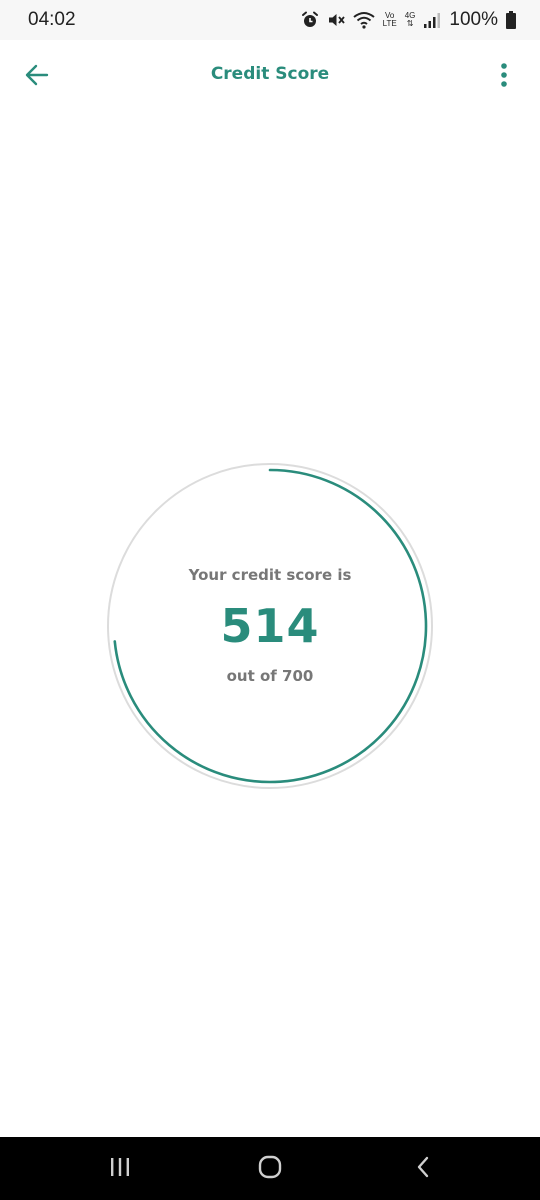 The image size is (540, 1200). I want to click on credit-score-value: 514, so click(270, 626).